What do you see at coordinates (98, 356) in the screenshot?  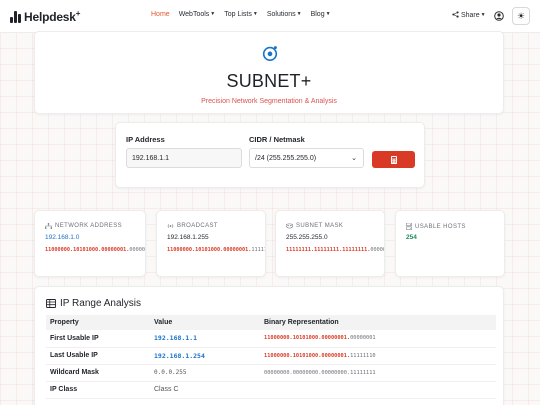 I see `row-property: Last Usable IP` at bounding box center [98, 356].